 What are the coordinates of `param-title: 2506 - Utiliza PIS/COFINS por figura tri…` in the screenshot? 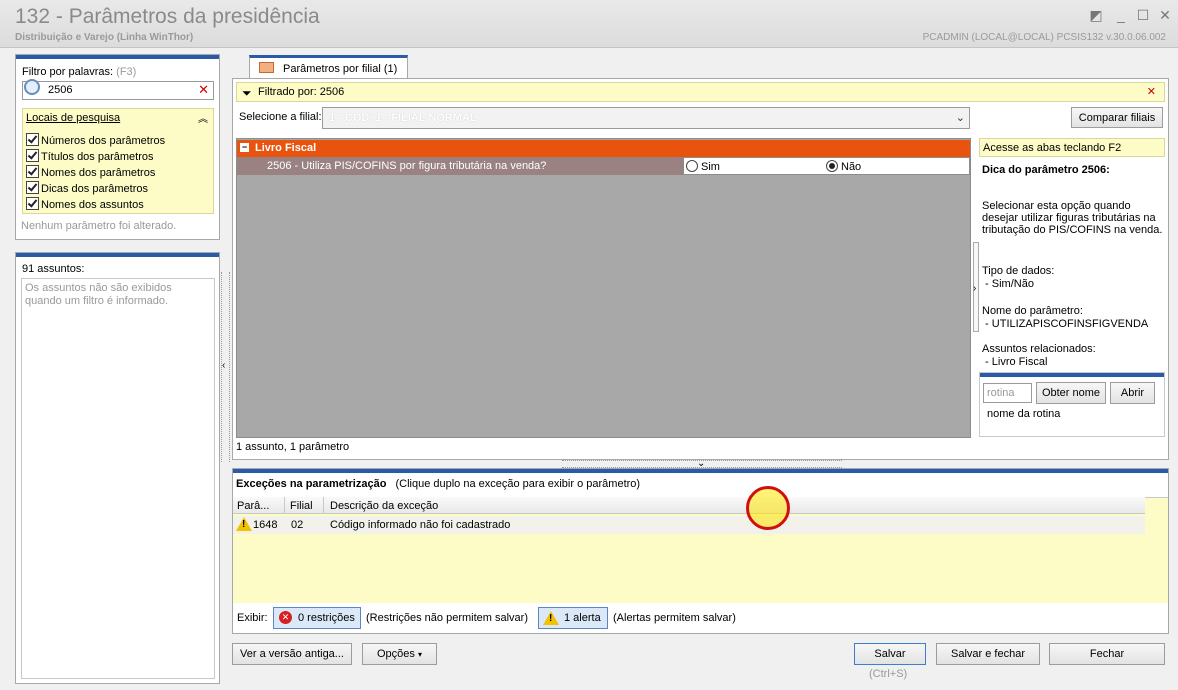 It's located at (407, 166).